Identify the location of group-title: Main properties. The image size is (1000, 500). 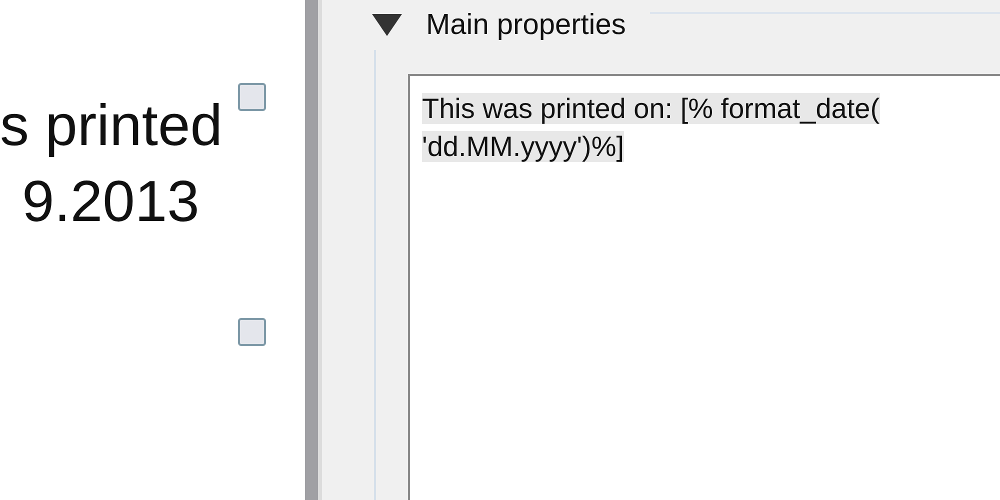
(526, 25).